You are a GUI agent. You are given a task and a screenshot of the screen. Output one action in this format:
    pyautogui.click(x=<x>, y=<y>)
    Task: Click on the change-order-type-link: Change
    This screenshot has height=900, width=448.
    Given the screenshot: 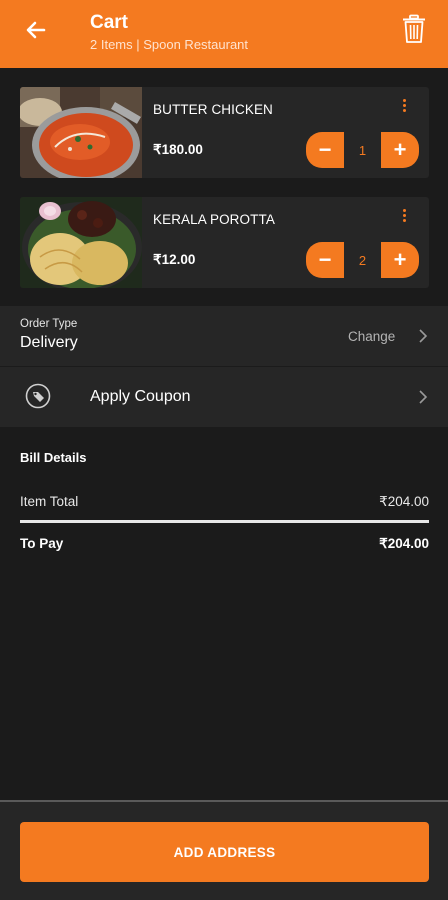 What is the action you would take?
    pyautogui.click(x=371, y=336)
    